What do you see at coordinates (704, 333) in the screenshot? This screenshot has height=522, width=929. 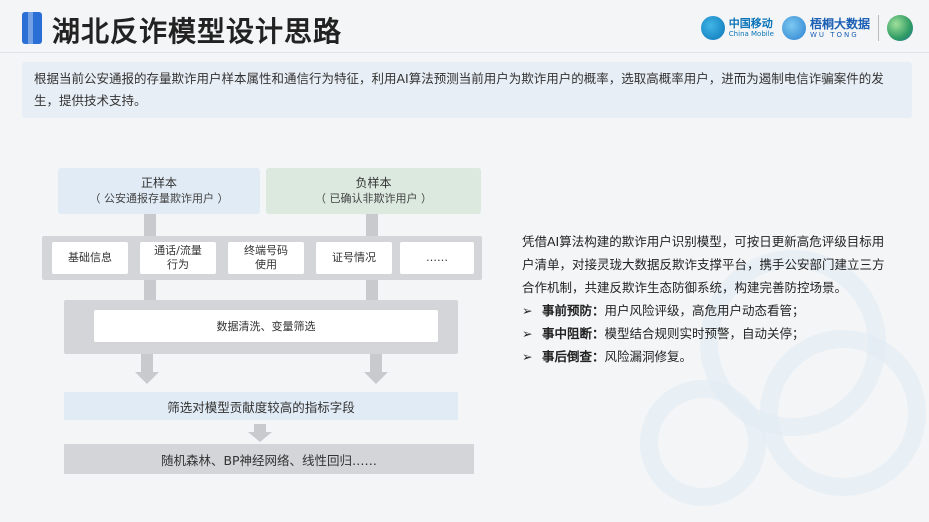 I see `bullet-text: 模型结合规则实时预警，自动关停；` at bounding box center [704, 333].